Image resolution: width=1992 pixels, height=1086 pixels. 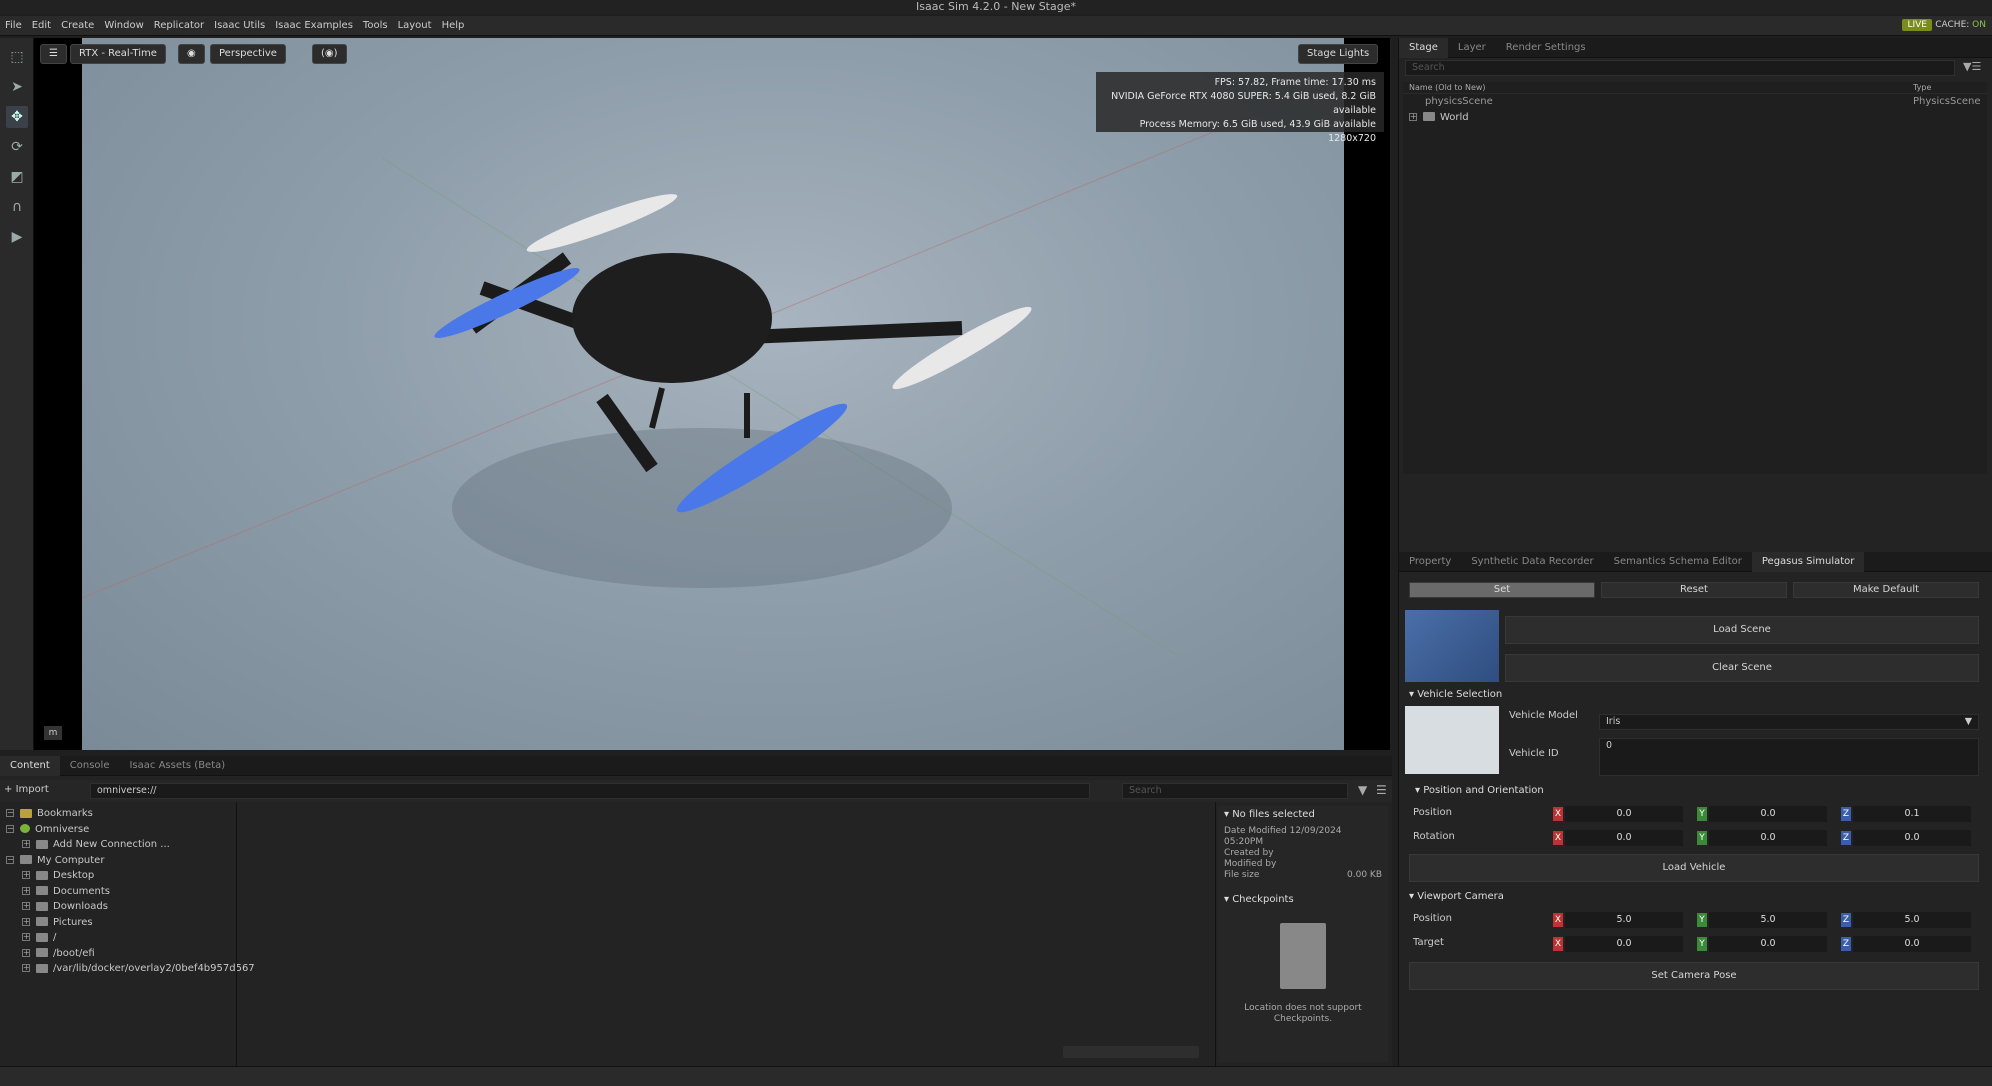 I want to click on camera-target-y: Y 0.0, so click(x=1767, y=944).